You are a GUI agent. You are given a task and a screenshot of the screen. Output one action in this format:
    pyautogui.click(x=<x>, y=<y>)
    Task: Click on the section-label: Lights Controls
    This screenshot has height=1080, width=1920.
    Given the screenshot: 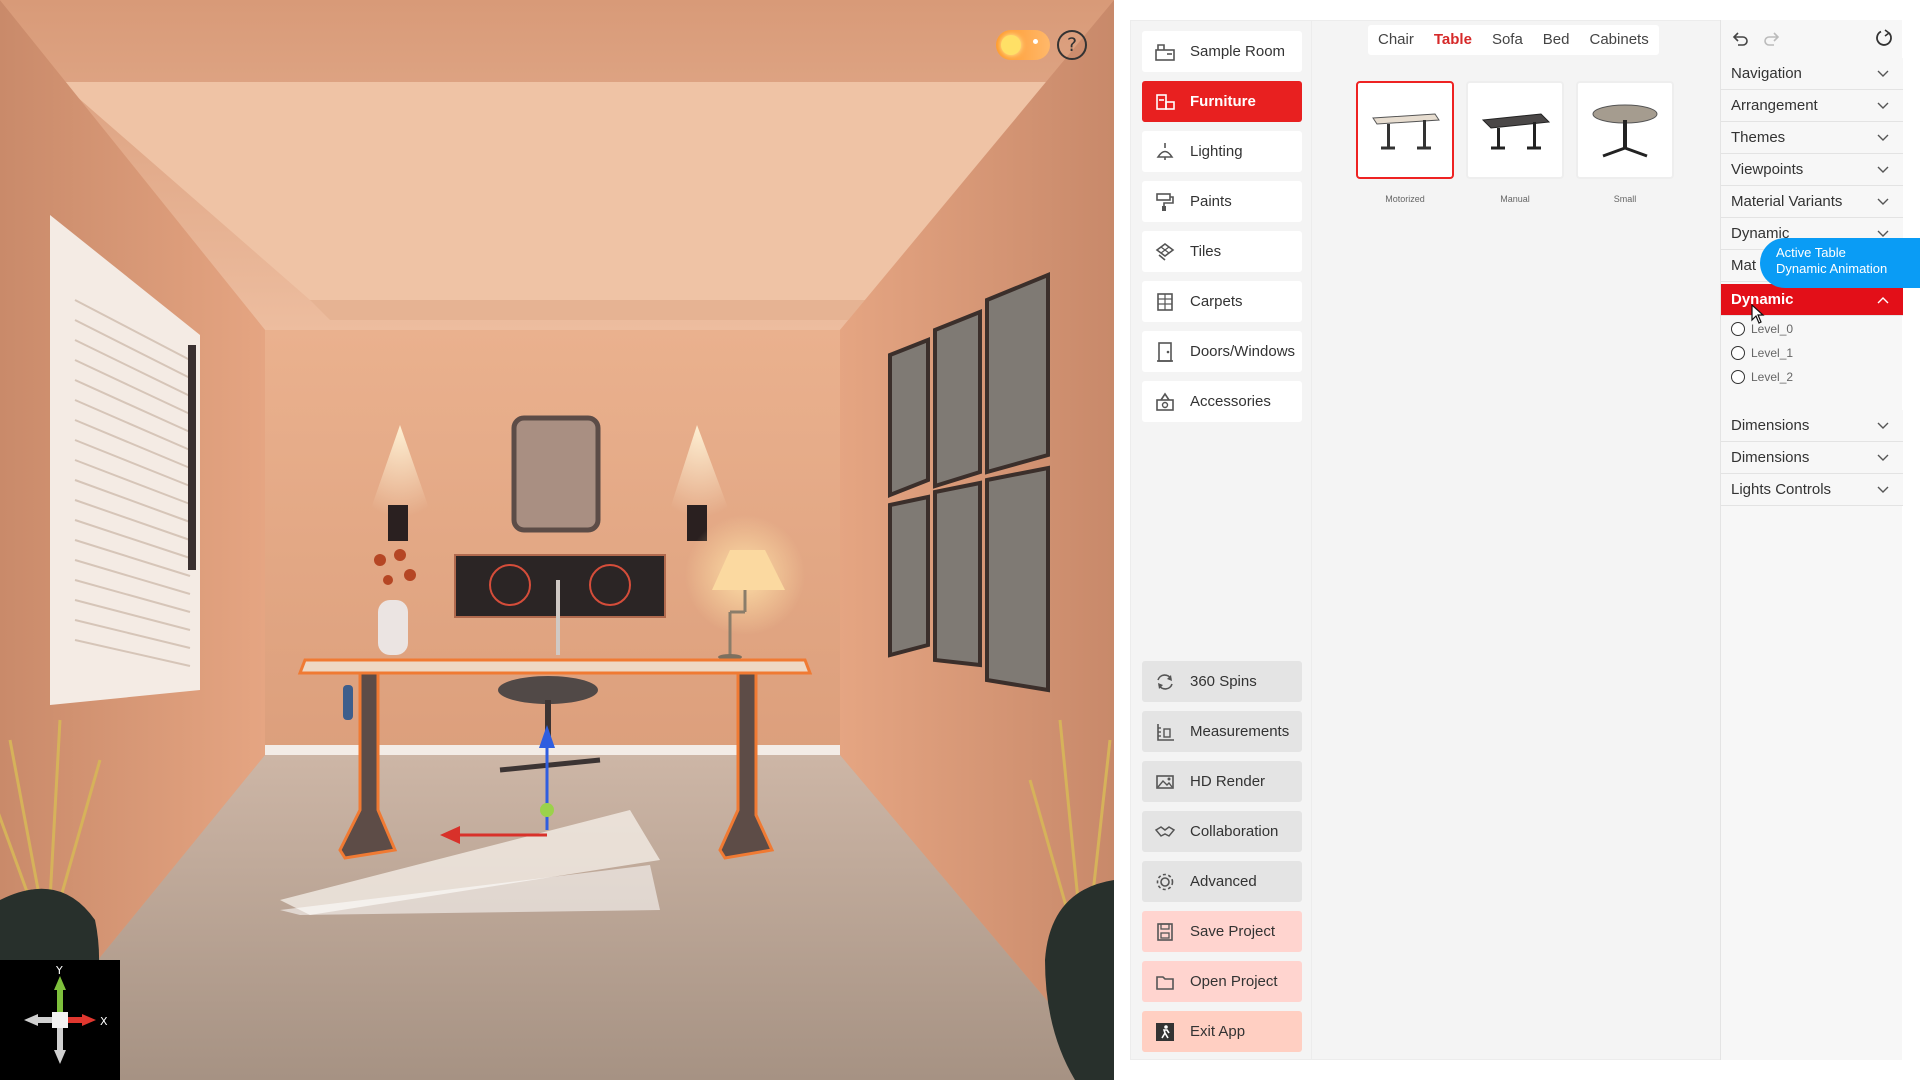 What is the action you would take?
    pyautogui.click(x=1781, y=489)
    